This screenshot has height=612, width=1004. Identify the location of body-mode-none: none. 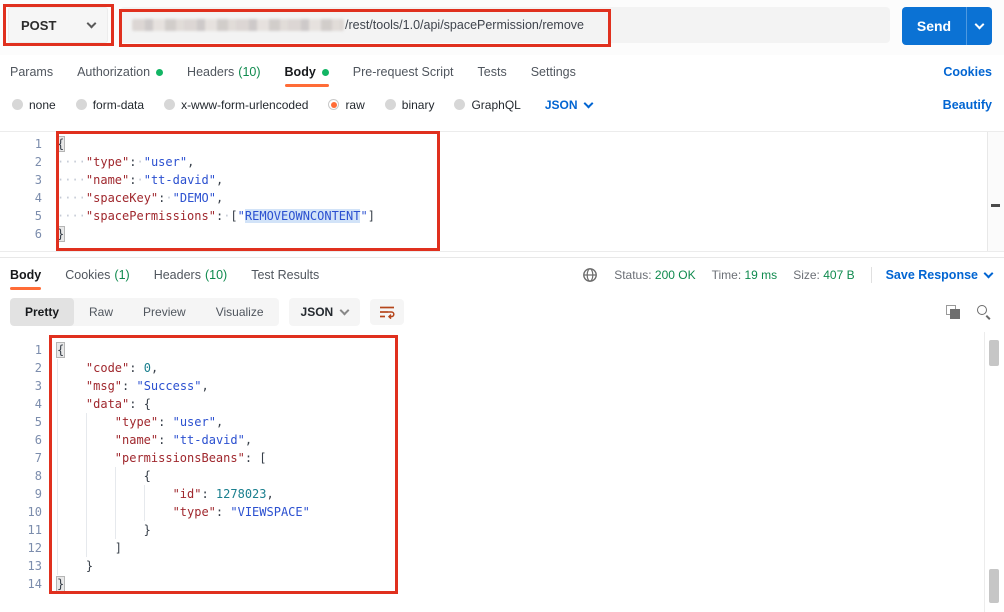
(34, 105).